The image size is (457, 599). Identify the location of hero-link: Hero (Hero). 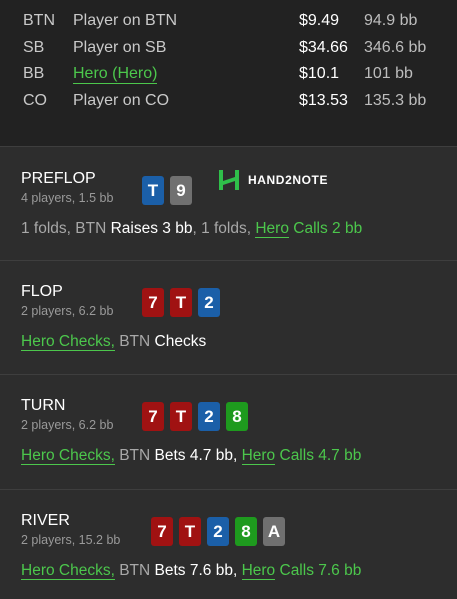
(115, 74).